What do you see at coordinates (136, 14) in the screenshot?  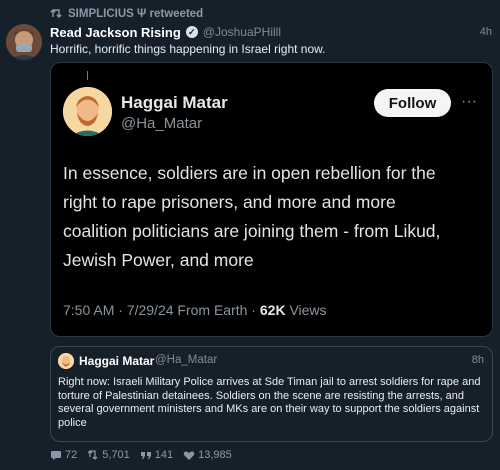 I see `retweet-text: SIMPLICIUS Ψ retweeted` at bounding box center [136, 14].